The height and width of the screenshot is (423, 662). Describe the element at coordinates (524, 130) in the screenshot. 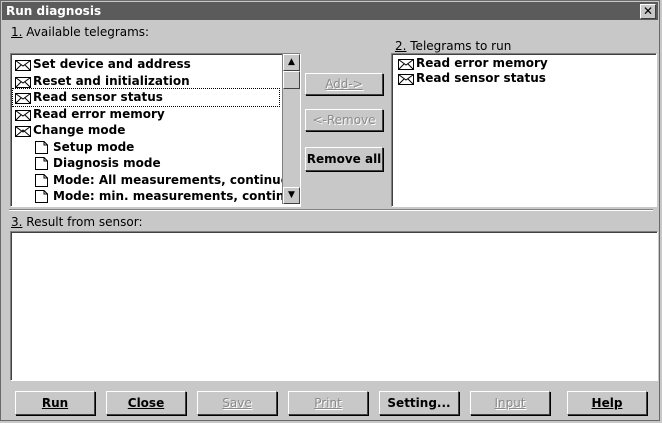

I see `telegrams-to-run-list: Read error memory Read sensor status` at that location.